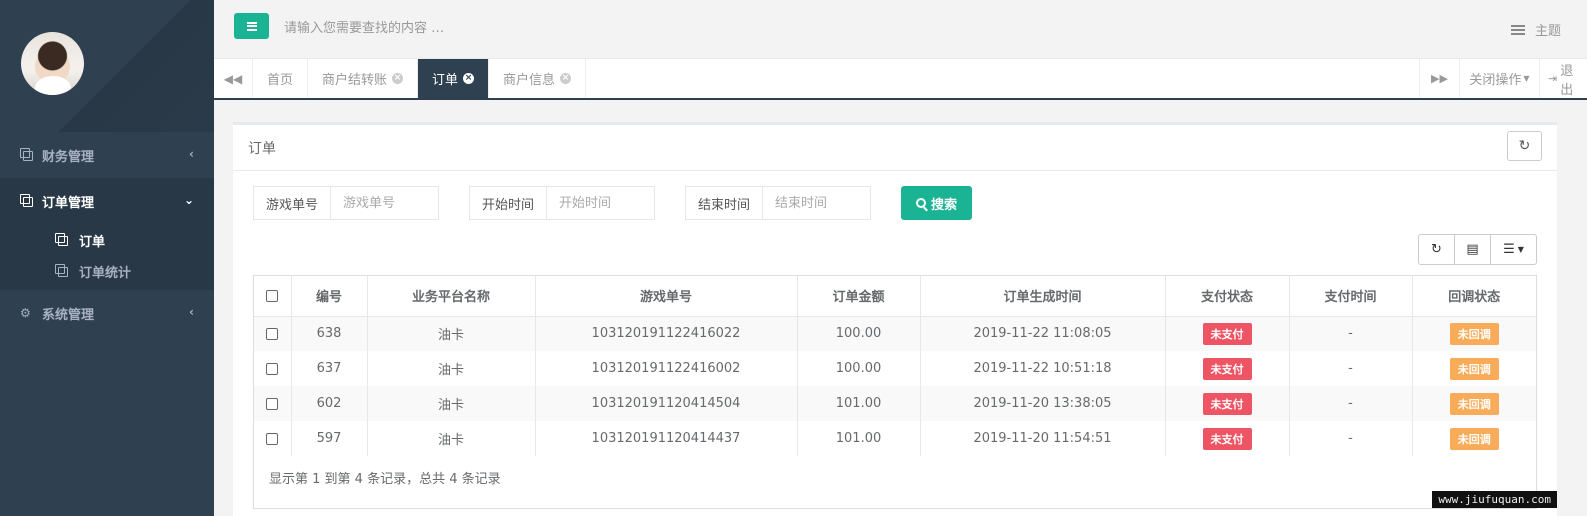 The width and height of the screenshot is (1587, 516). Describe the element at coordinates (281, 78) in the screenshot. I see `tab-home: 首页` at that location.